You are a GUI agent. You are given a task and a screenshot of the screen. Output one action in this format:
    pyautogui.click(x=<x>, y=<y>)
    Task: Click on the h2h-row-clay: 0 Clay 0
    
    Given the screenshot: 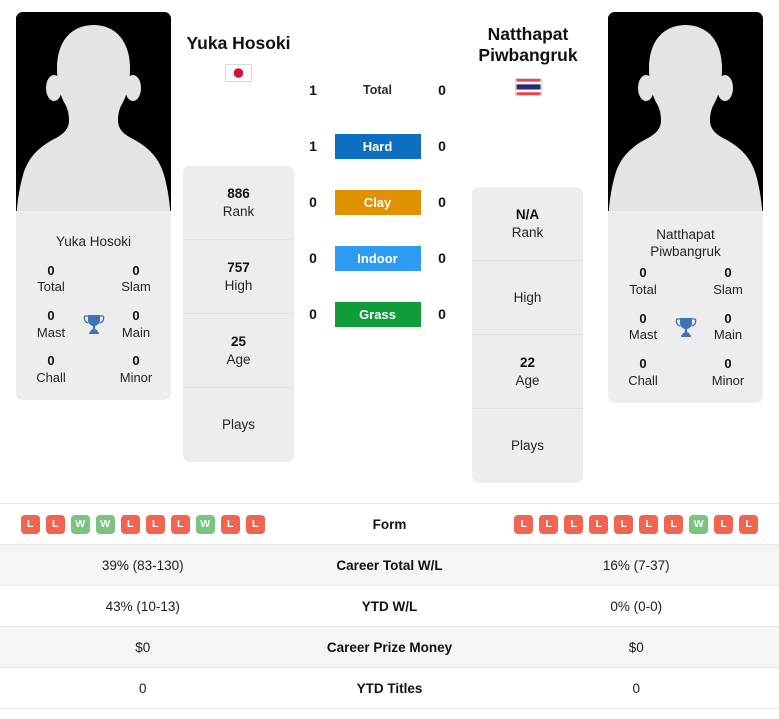 What is the action you would take?
    pyautogui.click(x=377, y=202)
    